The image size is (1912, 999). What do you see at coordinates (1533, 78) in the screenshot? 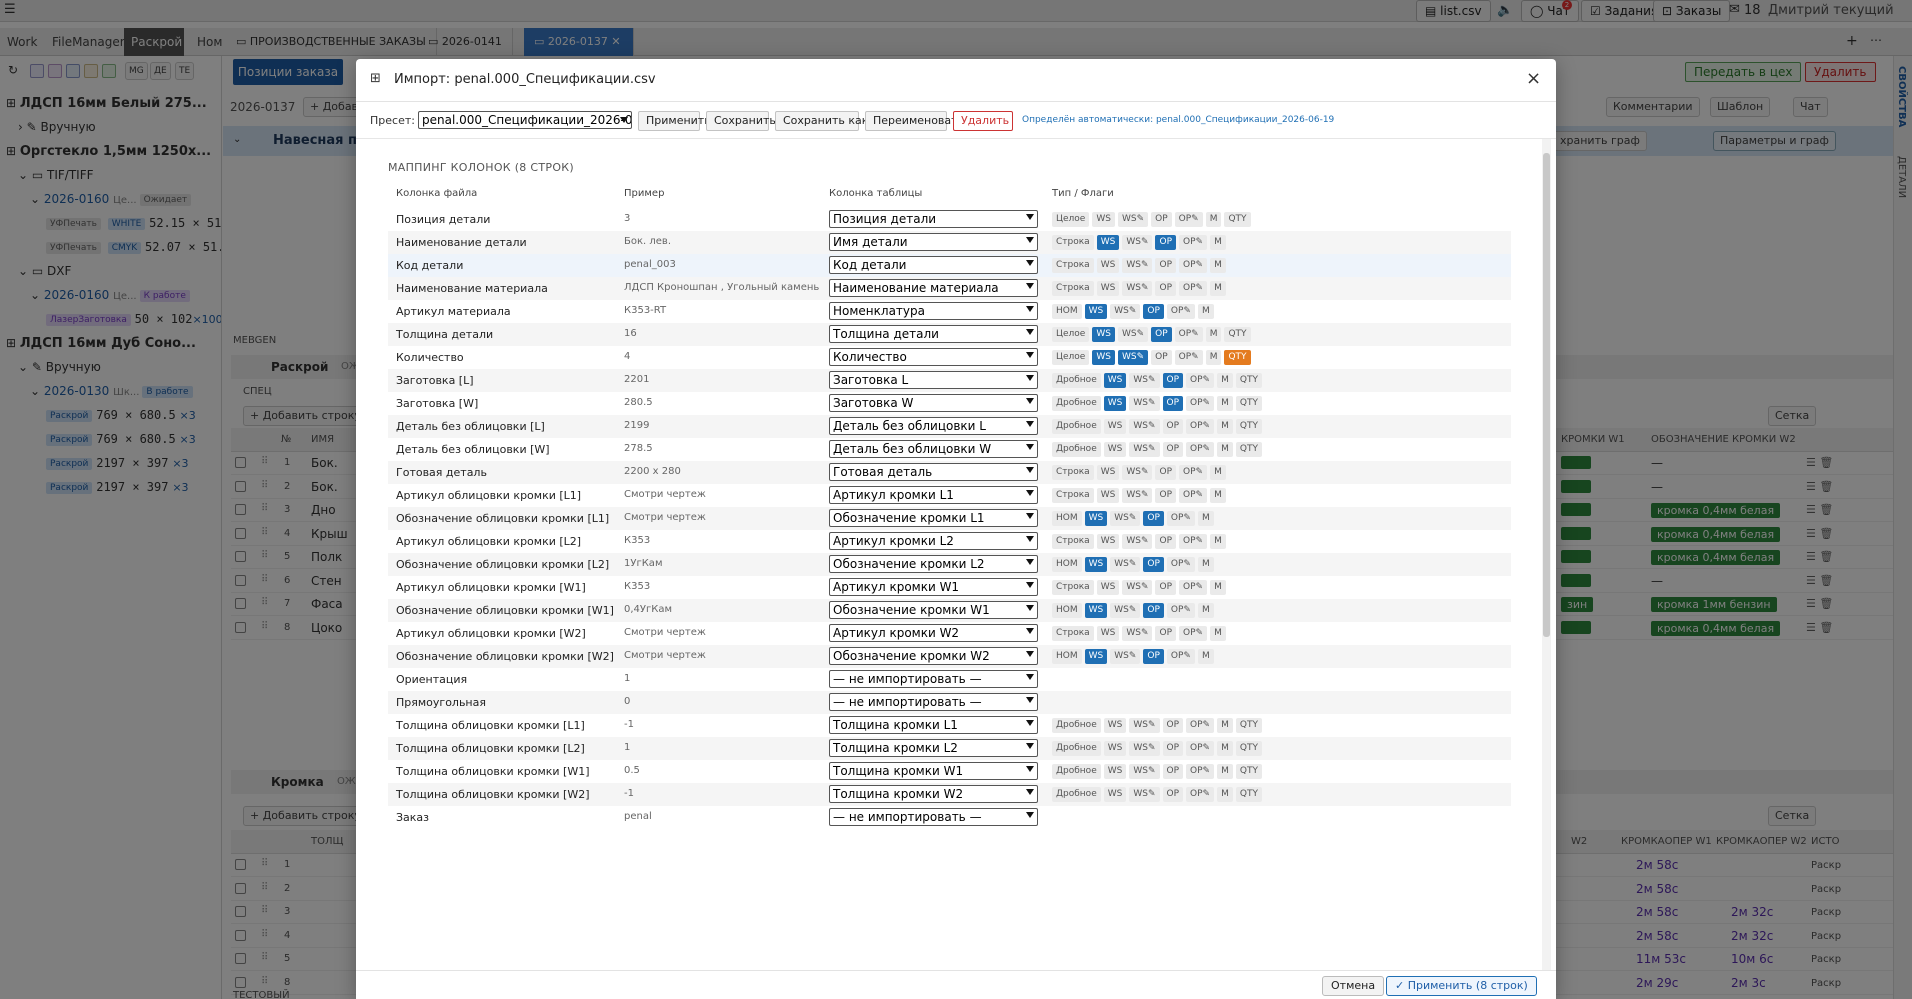
I see `close-icon: ×` at bounding box center [1533, 78].